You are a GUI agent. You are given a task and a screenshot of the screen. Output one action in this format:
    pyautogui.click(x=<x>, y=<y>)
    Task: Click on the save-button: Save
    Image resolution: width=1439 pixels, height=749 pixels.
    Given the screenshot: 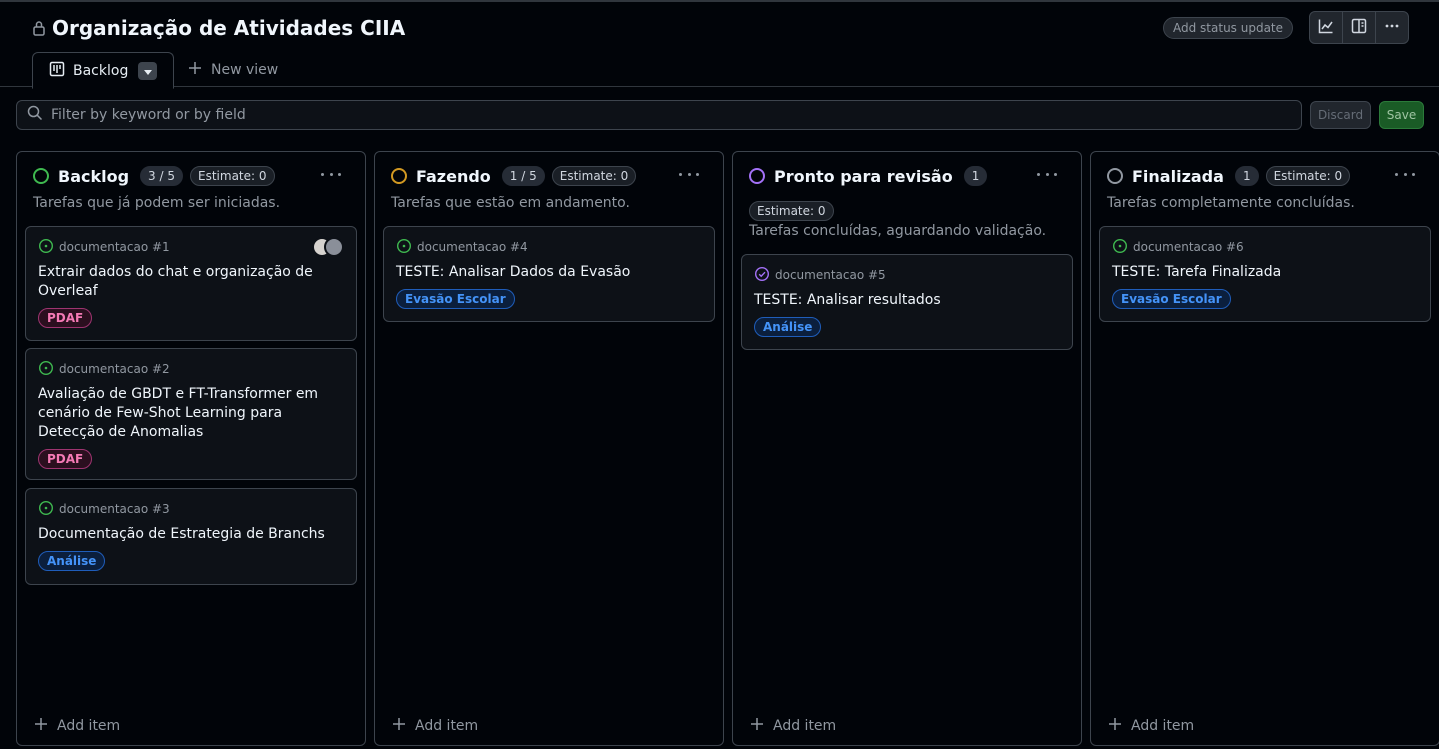 What is the action you would take?
    pyautogui.click(x=1401, y=115)
    